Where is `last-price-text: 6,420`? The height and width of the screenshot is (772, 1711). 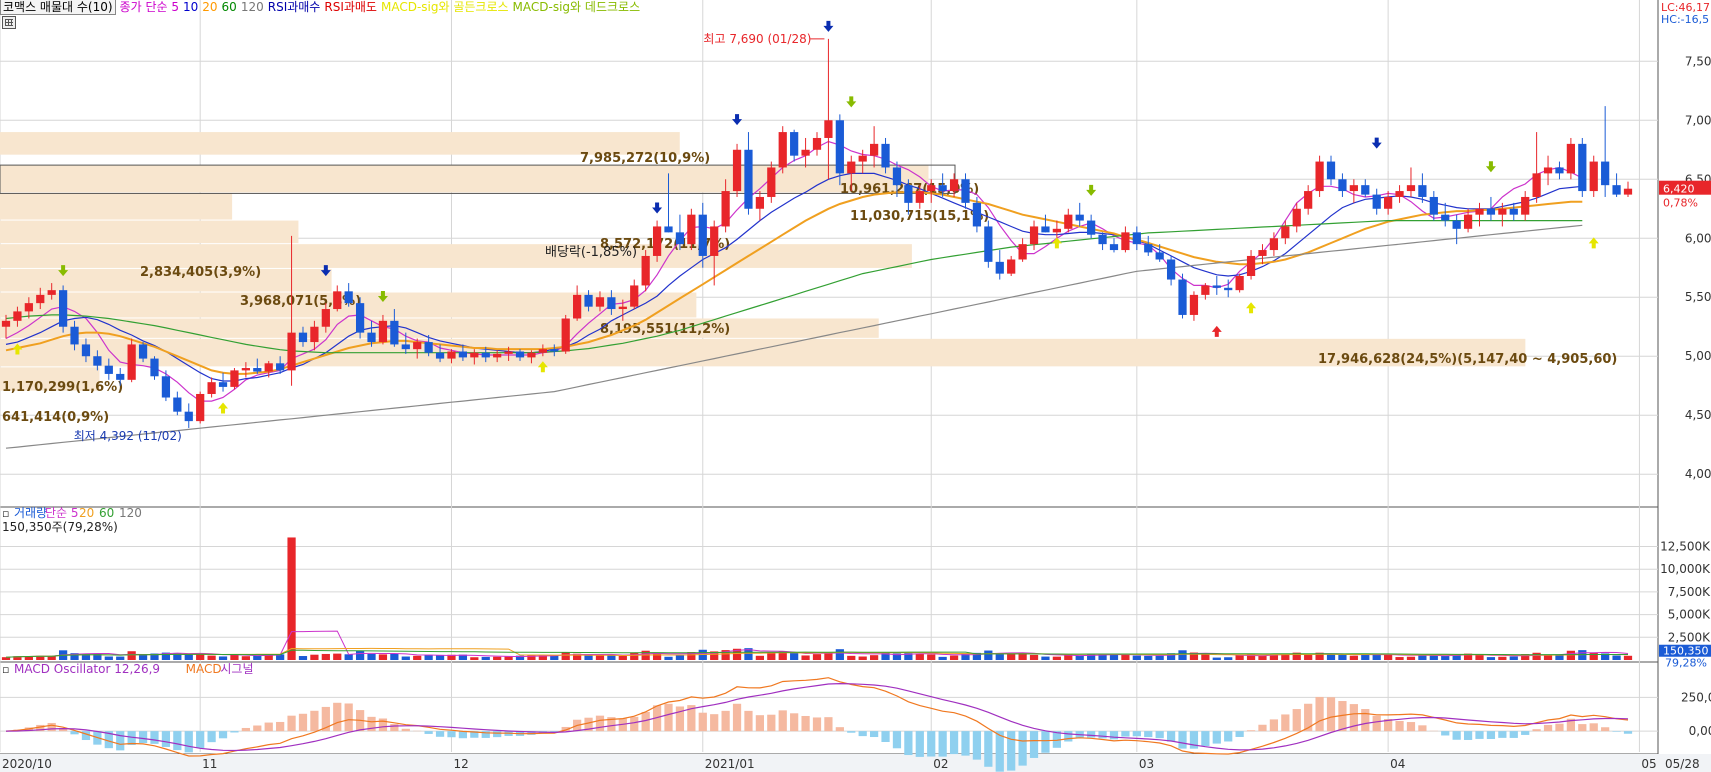
last-price-text: 6,420 is located at coordinates (1679, 189).